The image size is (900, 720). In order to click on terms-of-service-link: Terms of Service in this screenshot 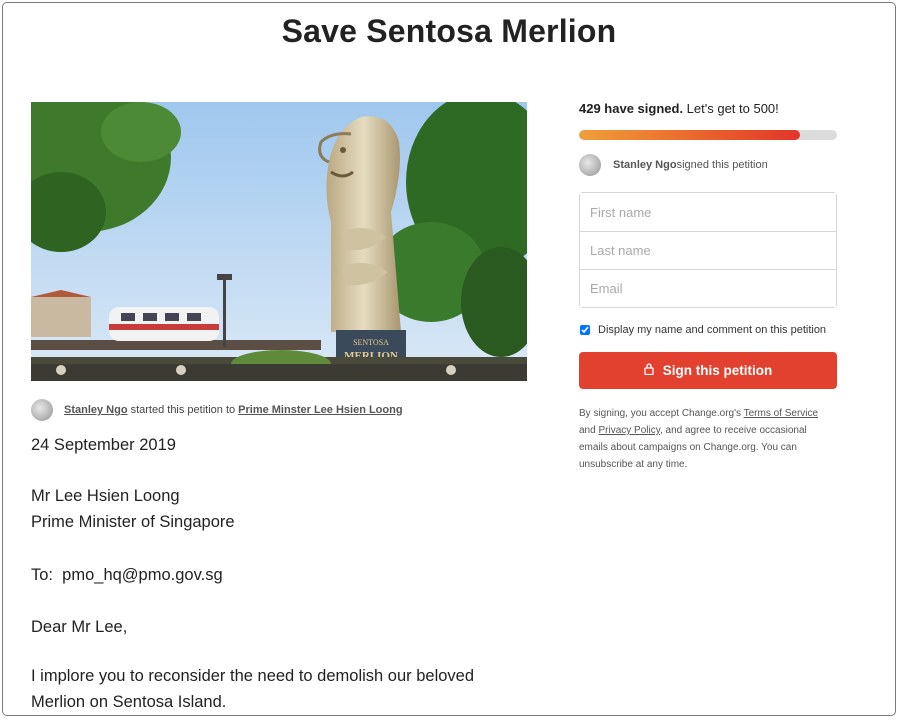, I will do `click(781, 413)`.